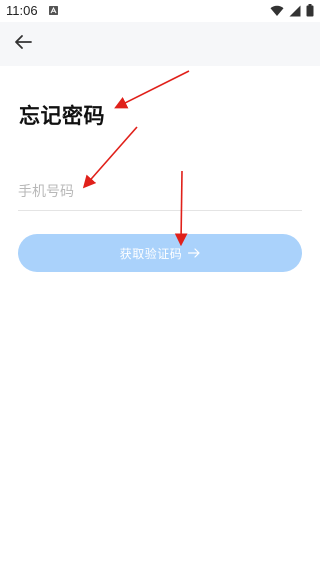 The width and height of the screenshot is (320, 568). I want to click on arrow-left-icon, so click(23, 44).